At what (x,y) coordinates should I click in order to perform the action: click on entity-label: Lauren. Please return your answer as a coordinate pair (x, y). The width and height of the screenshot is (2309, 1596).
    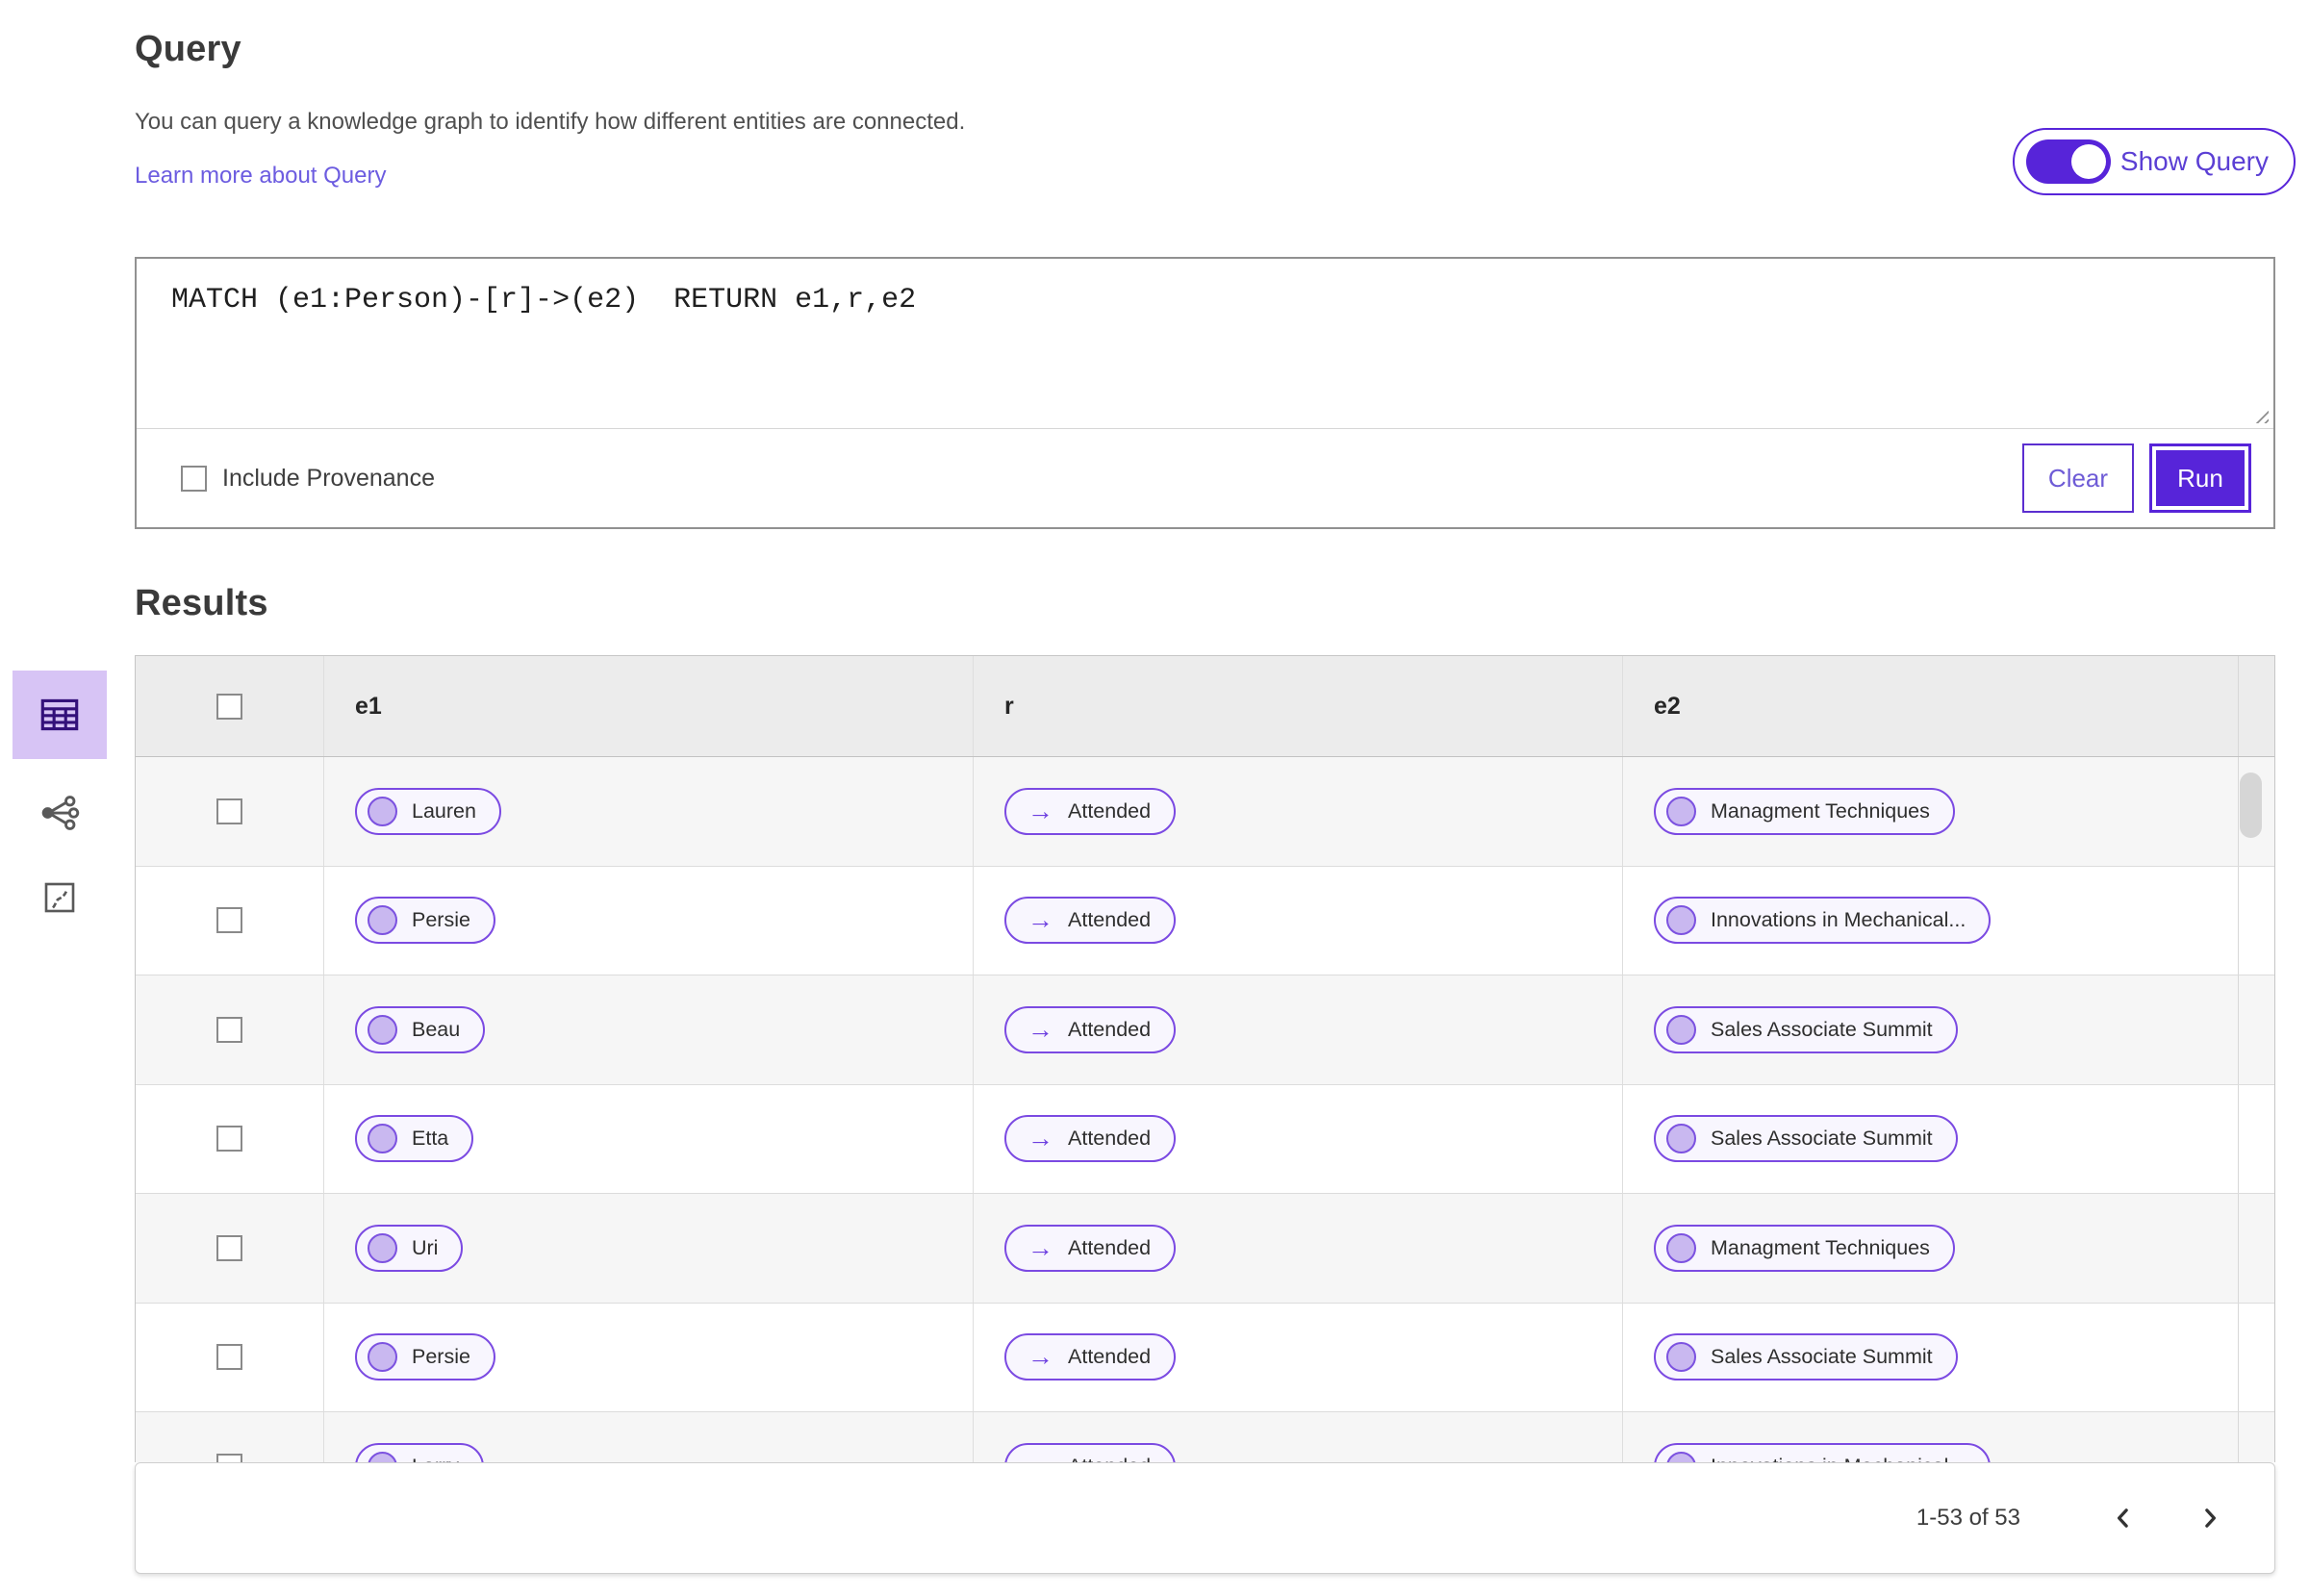
    Looking at the image, I should click on (444, 810).